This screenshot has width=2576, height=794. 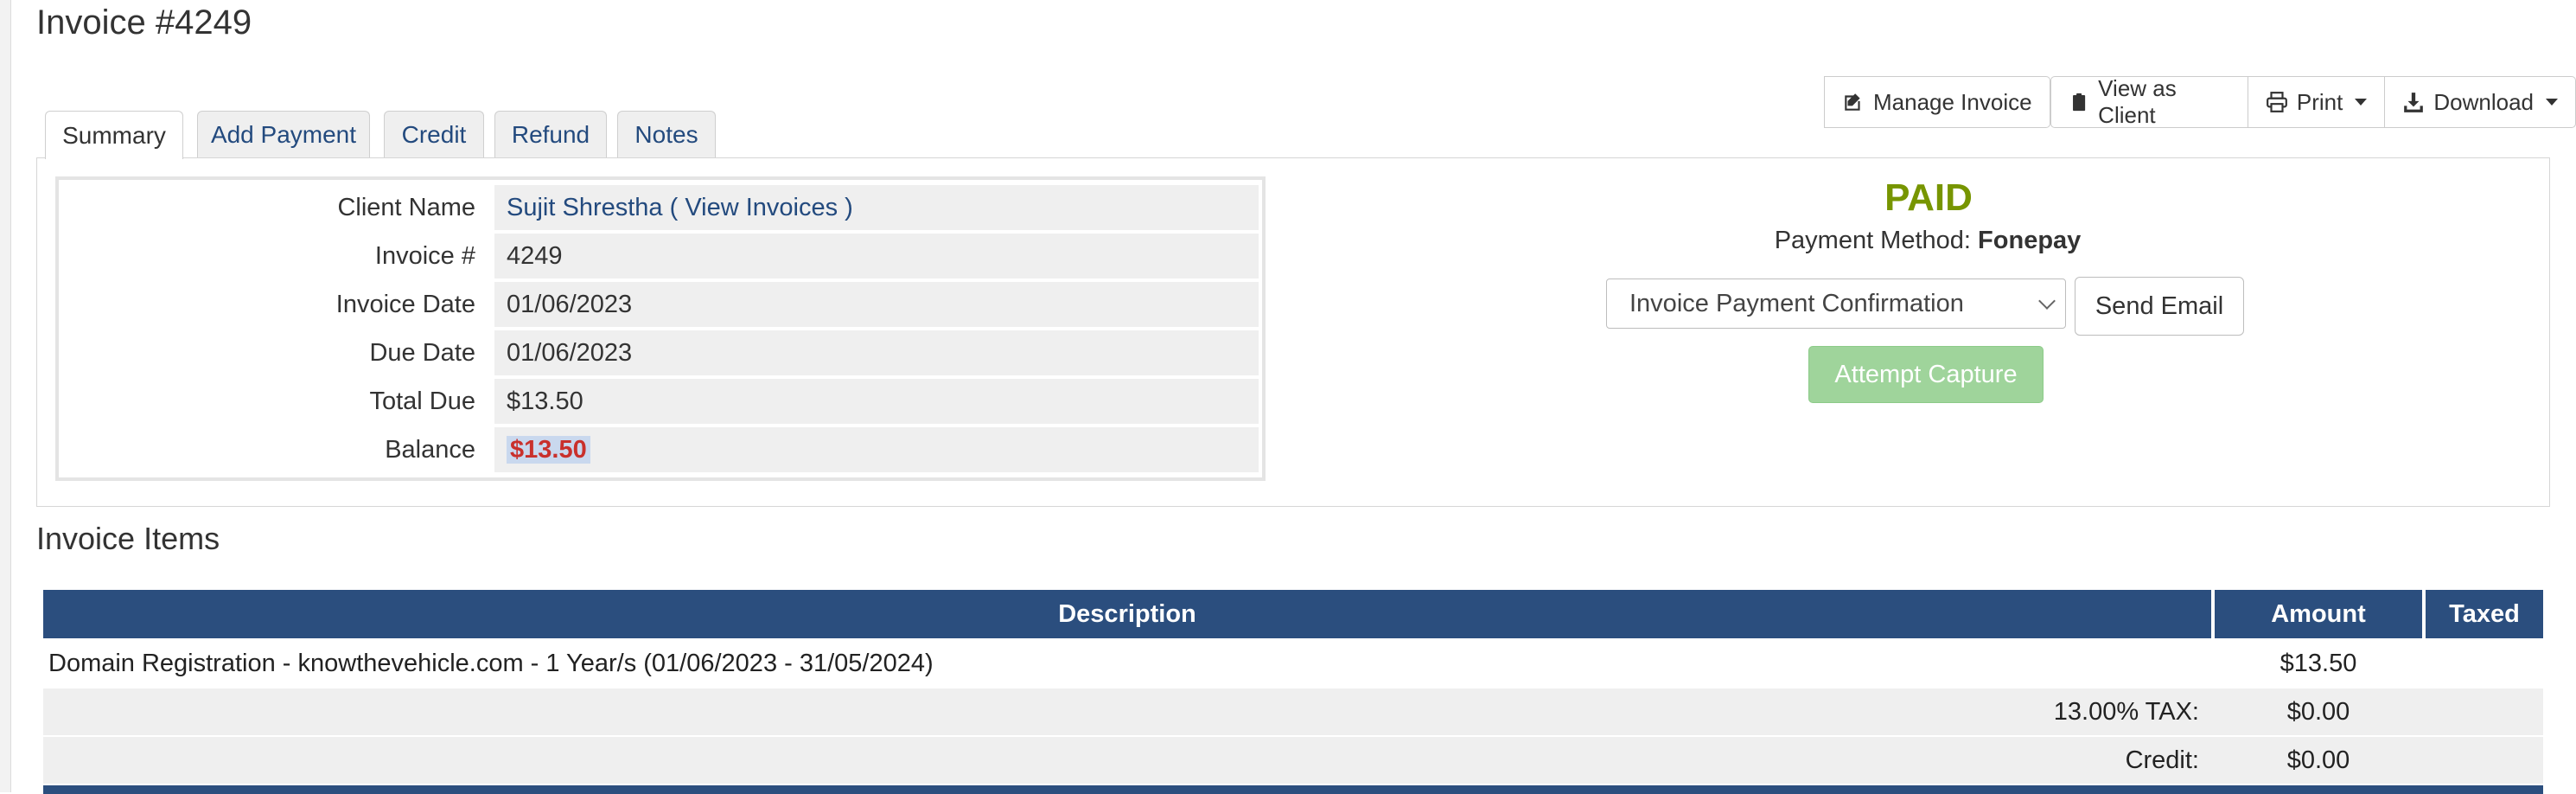 I want to click on row-invoice-date: Invoice Date 01/06/2023, so click(x=661, y=304).